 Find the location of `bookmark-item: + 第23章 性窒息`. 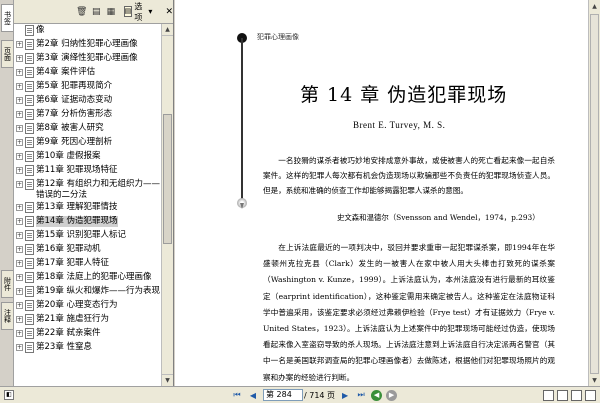

bookmark-item: + 第23章 性窒息 is located at coordinates (88, 348).